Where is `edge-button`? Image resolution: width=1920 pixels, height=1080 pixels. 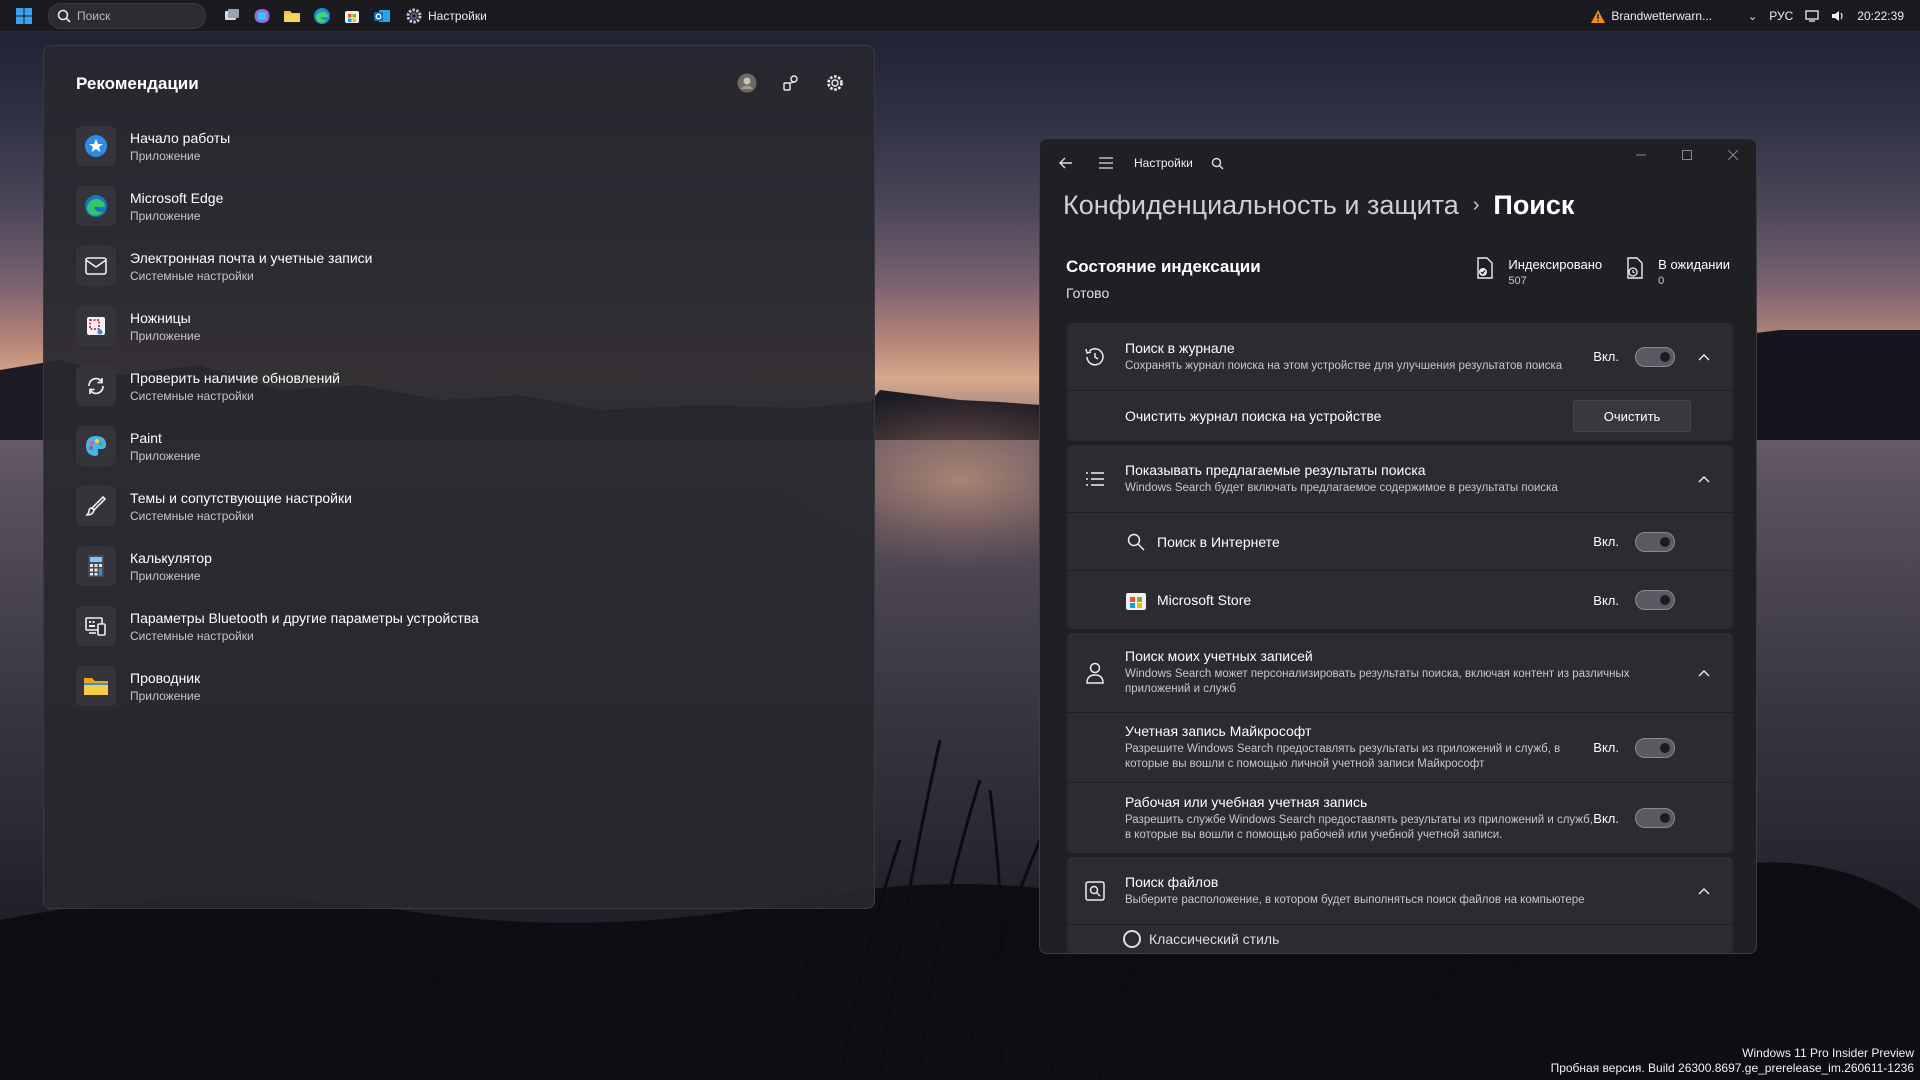 edge-button is located at coordinates (322, 16).